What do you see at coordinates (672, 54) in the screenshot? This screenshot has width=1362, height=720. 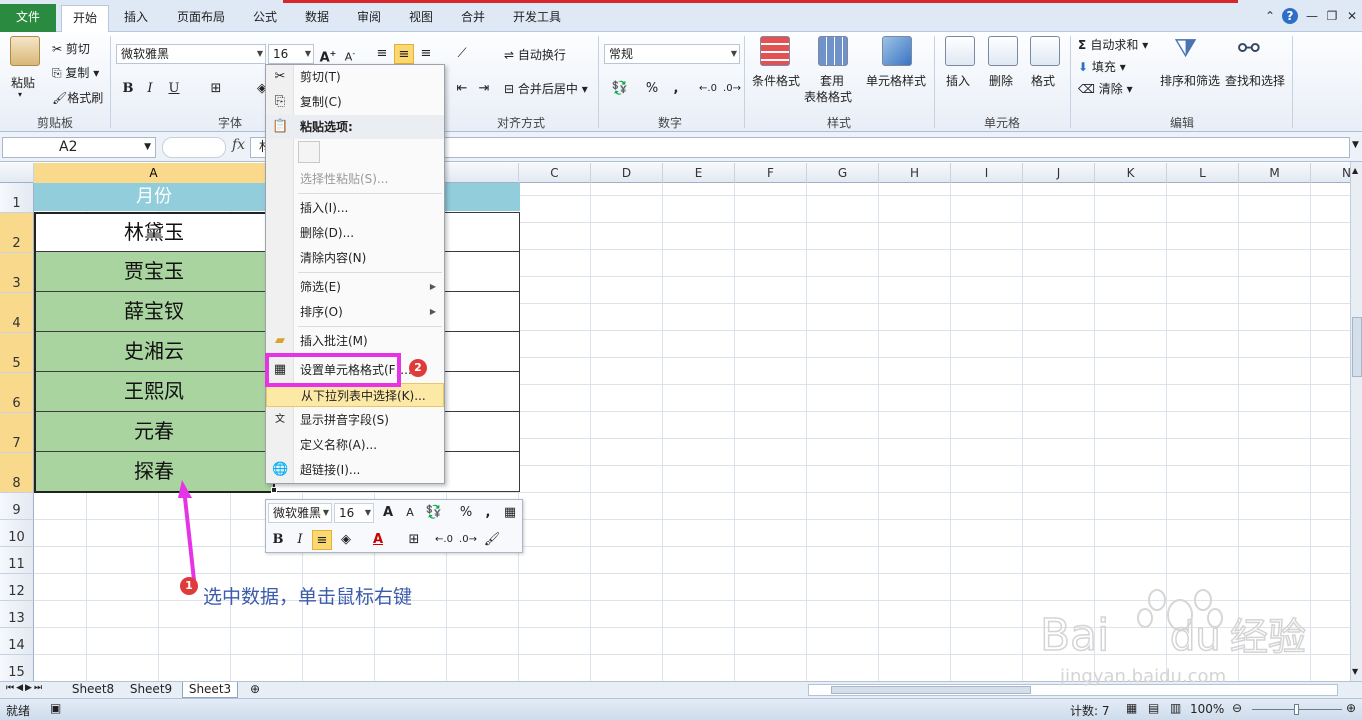 I see `number-format-combo: 常规 ▼` at bounding box center [672, 54].